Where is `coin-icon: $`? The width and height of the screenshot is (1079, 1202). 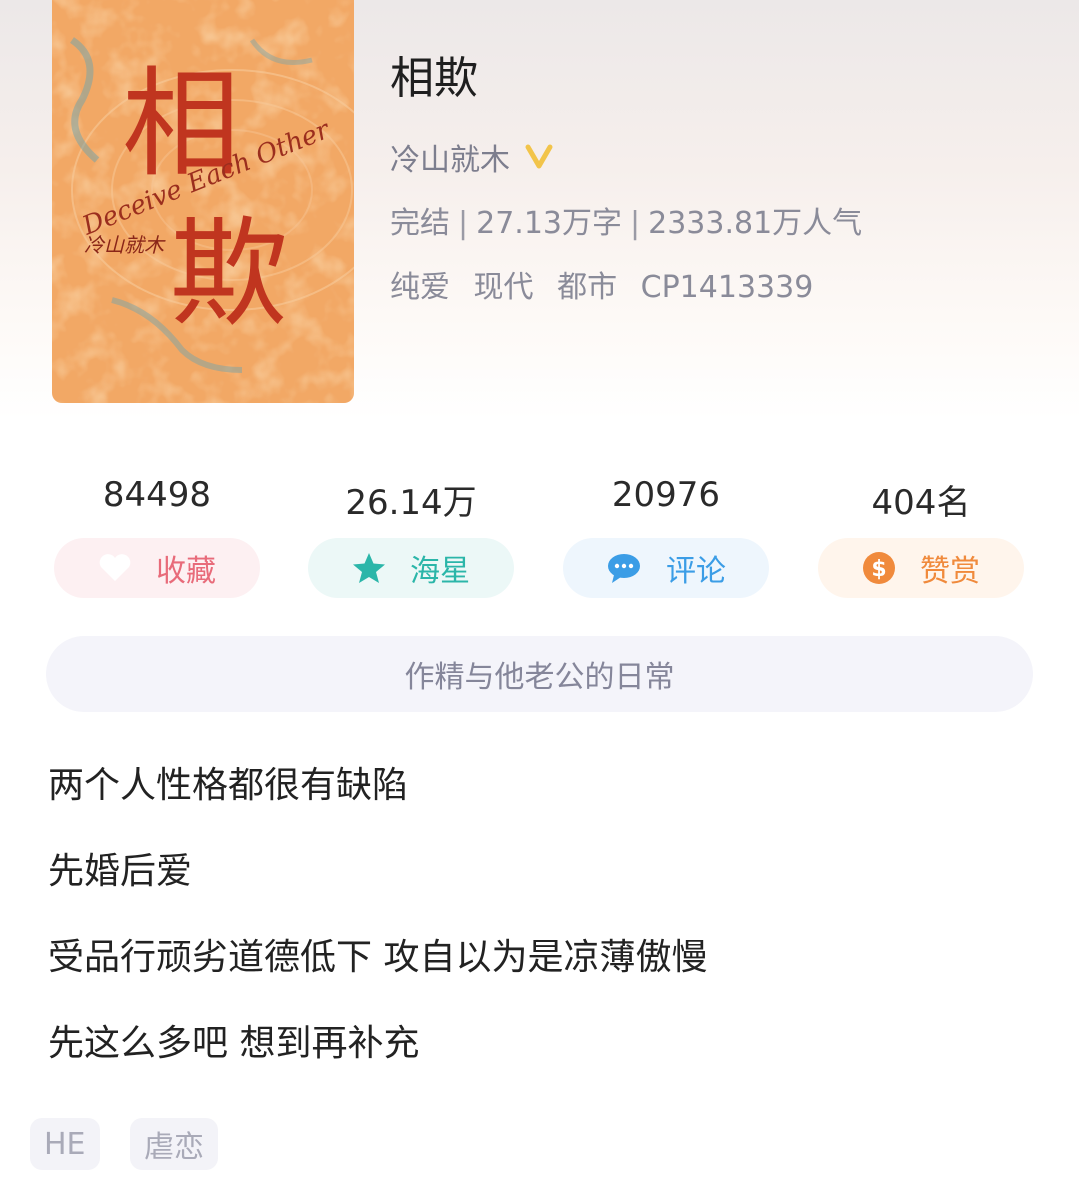
coin-icon: $ is located at coordinates (879, 568).